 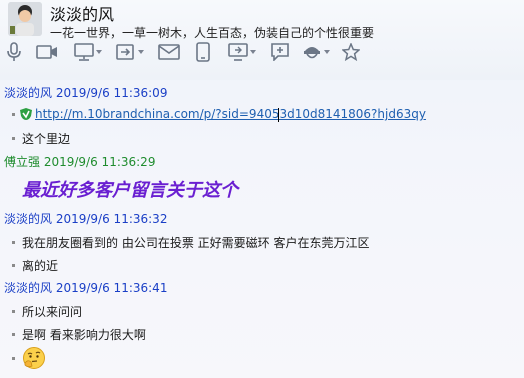 I want to click on list-item: 离的近, so click(x=35, y=265).